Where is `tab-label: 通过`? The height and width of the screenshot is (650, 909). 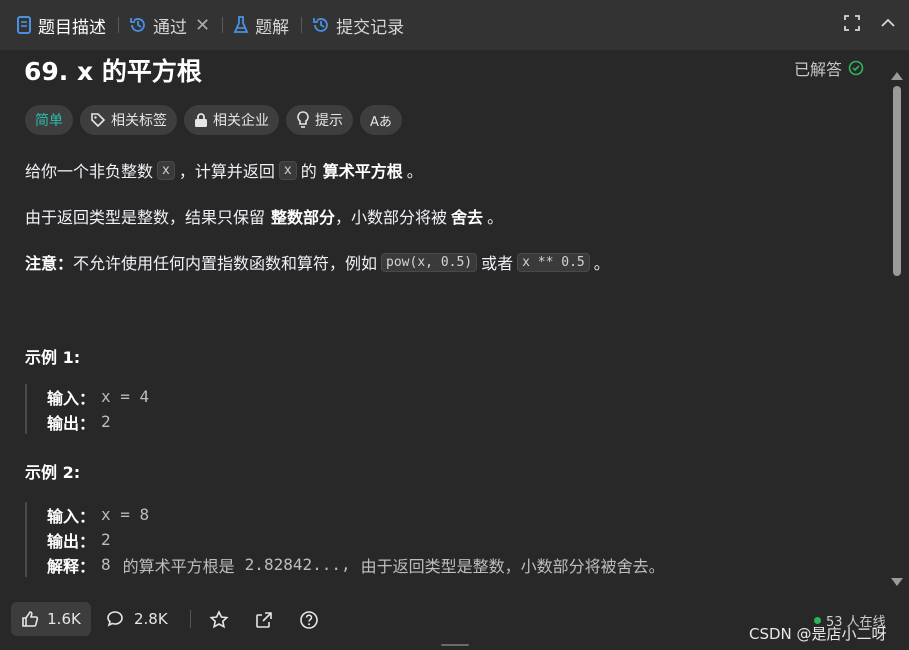
tab-label: 通过 is located at coordinates (170, 27).